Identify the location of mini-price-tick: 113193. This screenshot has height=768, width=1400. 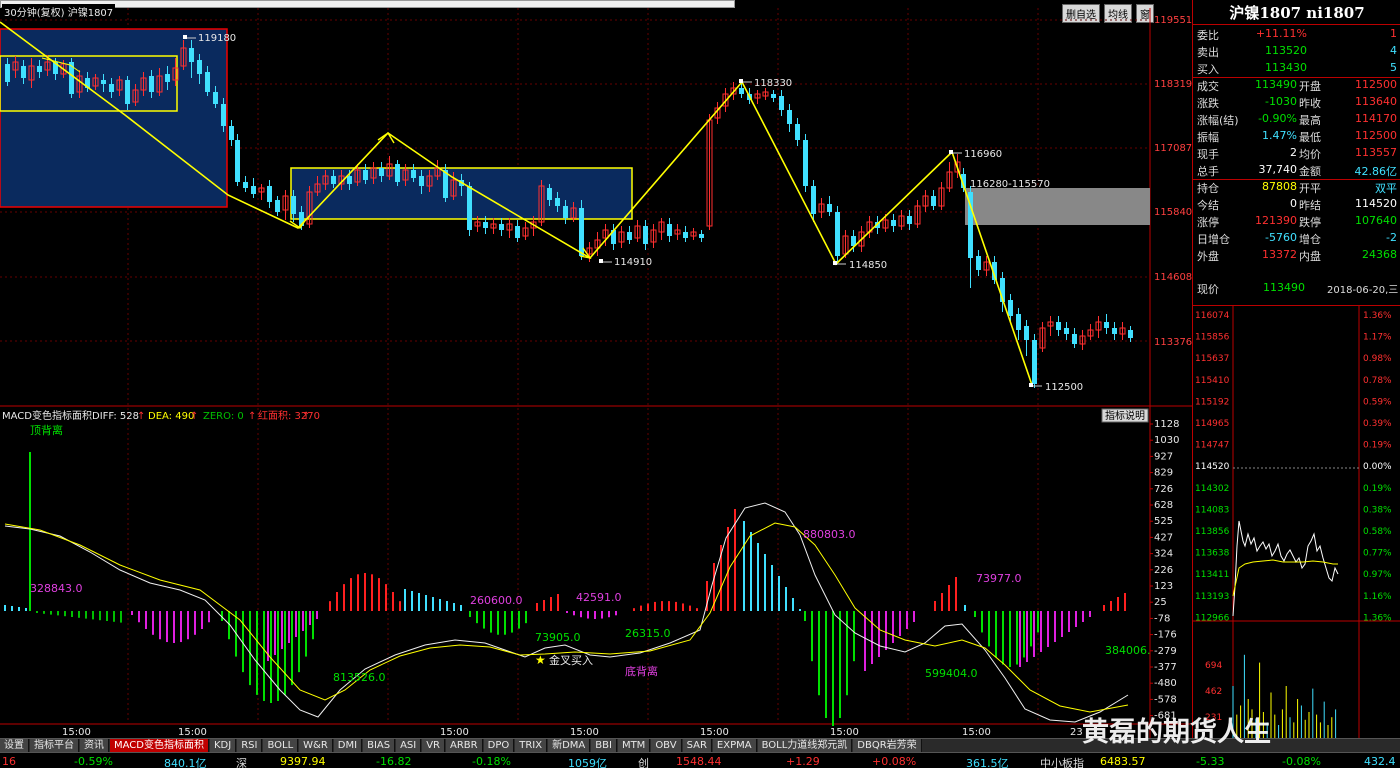
(1212, 597).